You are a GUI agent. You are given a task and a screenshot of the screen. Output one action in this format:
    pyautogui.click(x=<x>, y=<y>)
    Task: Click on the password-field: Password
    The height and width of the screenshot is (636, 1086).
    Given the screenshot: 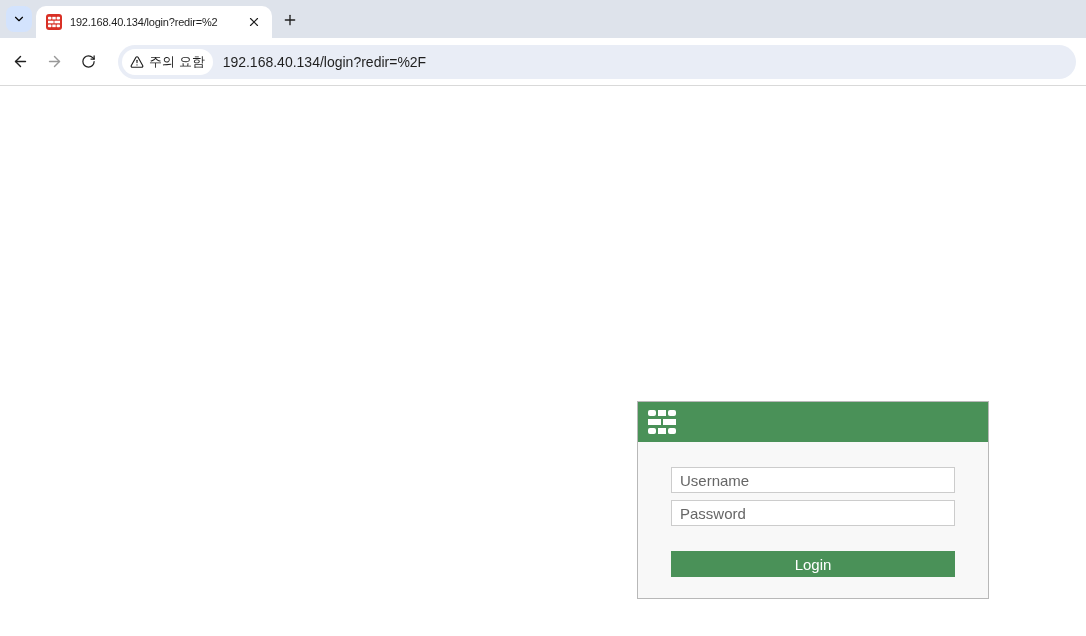 What is the action you would take?
    pyautogui.click(x=813, y=513)
    